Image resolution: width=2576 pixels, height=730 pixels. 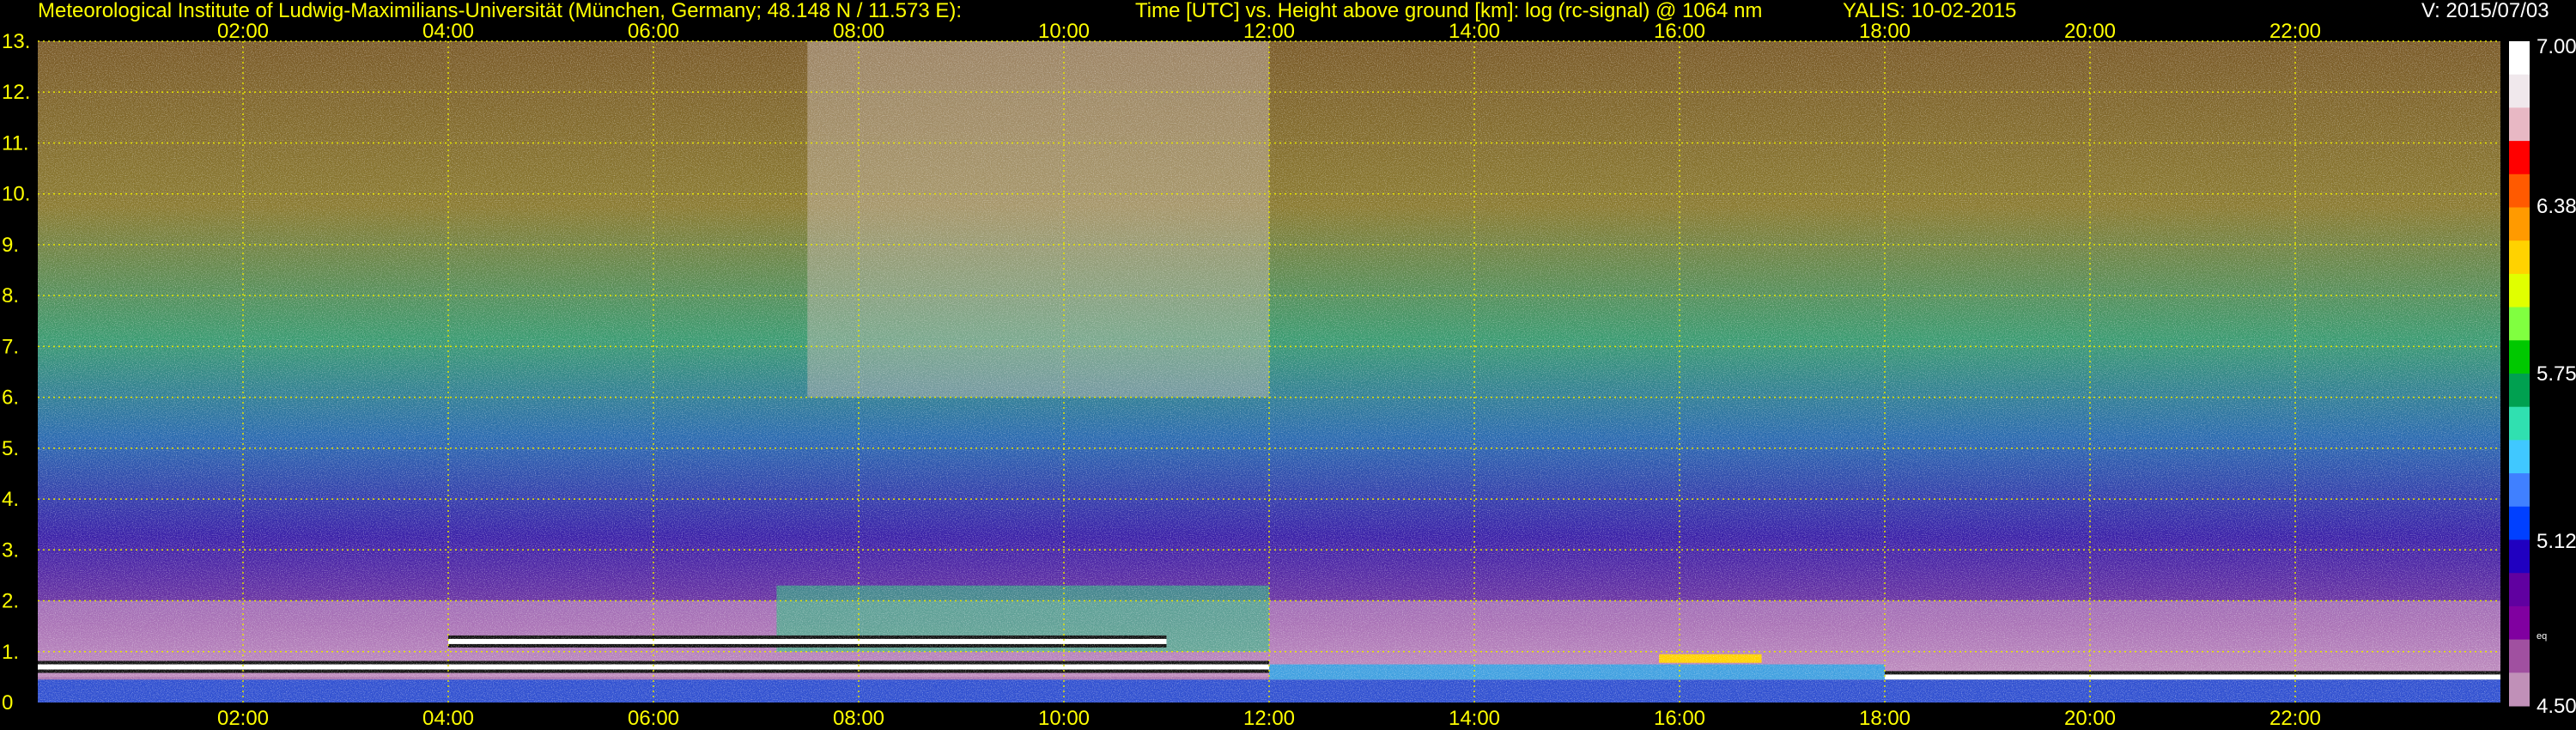 I want to click on x-tick-label-bottom: 14:00, so click(x=1474, y=718).